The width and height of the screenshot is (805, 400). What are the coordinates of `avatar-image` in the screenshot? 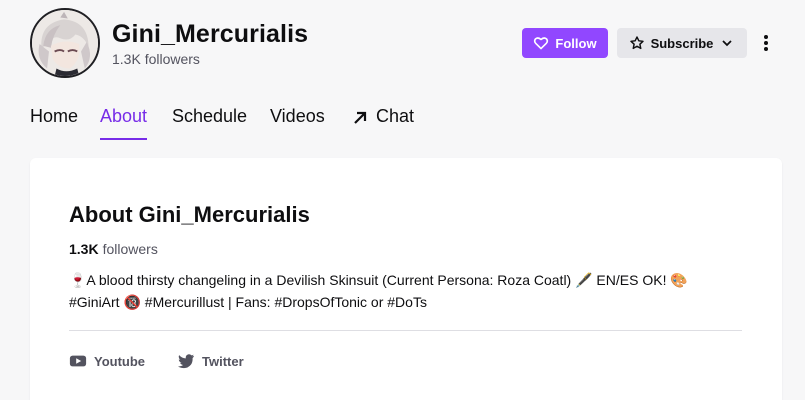 It's located at (65, 43).